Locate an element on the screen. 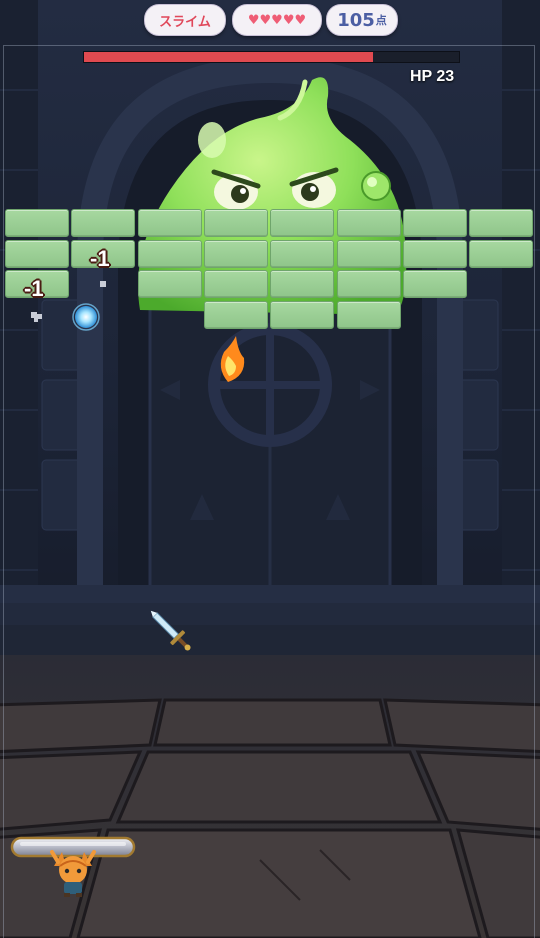  boss-hp-bar is located at coordinates (271, 57).